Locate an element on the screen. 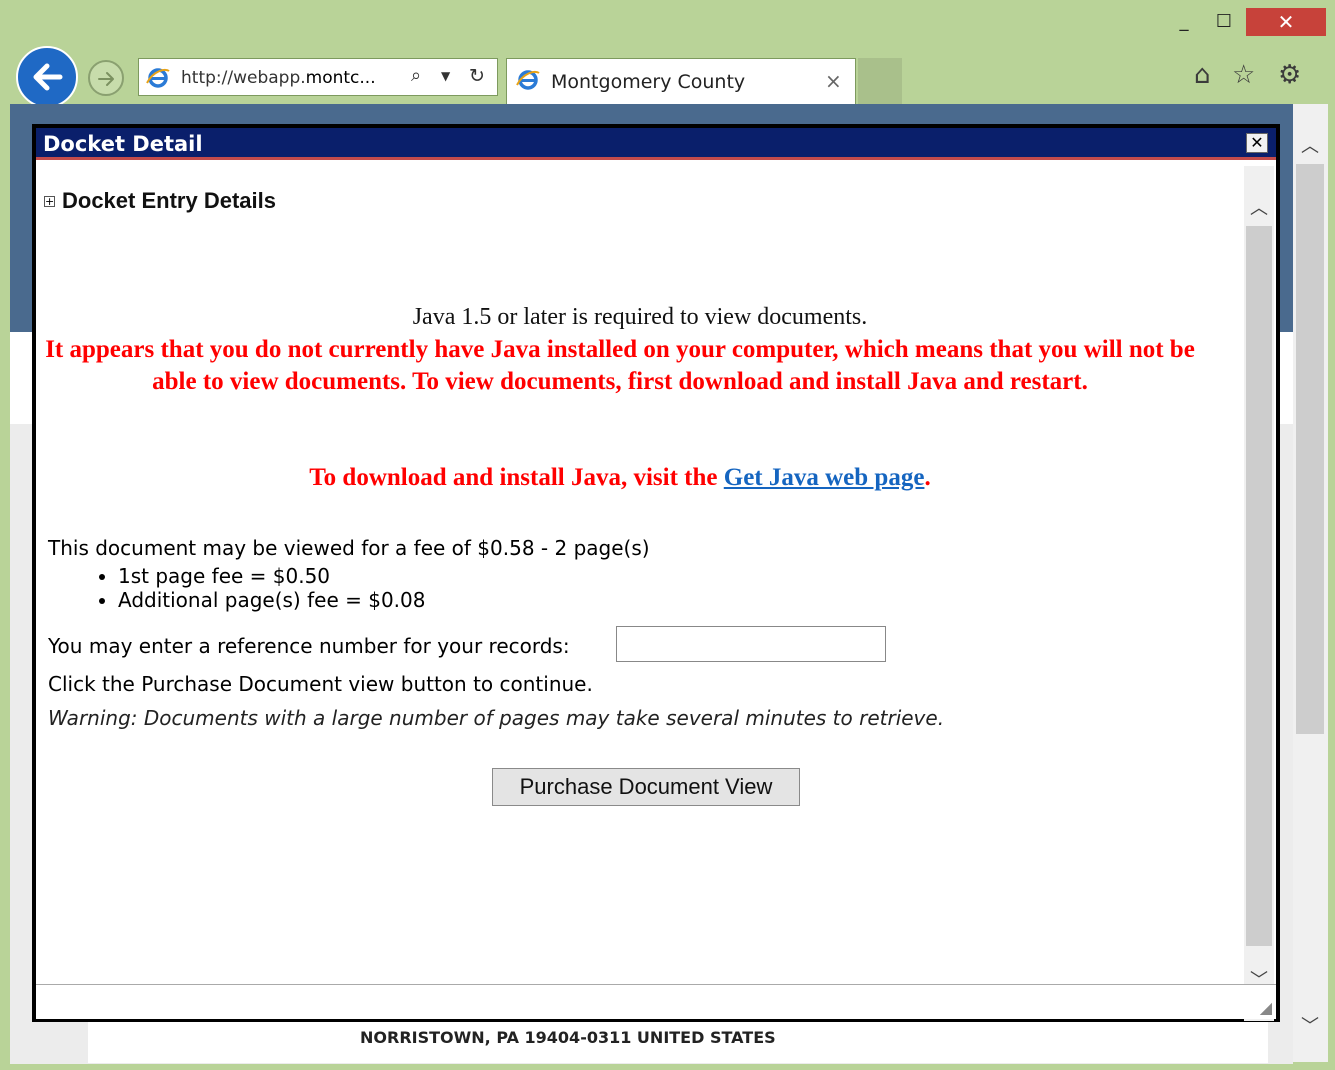 Image resolution: width=1335 pixels, height=1070 pixels. back-button is located at coordinates (47, 77).